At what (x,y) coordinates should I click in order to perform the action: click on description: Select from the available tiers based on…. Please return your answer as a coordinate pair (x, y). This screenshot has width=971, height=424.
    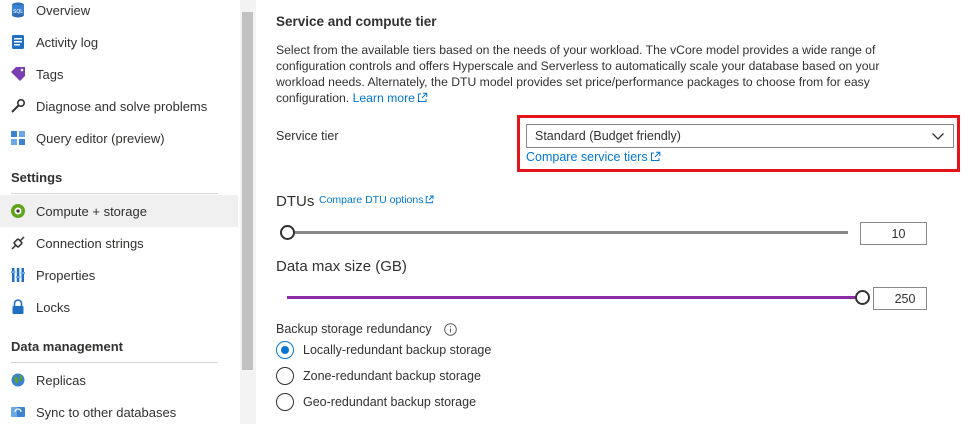
    Looking at the image, I should click on (601, 74).